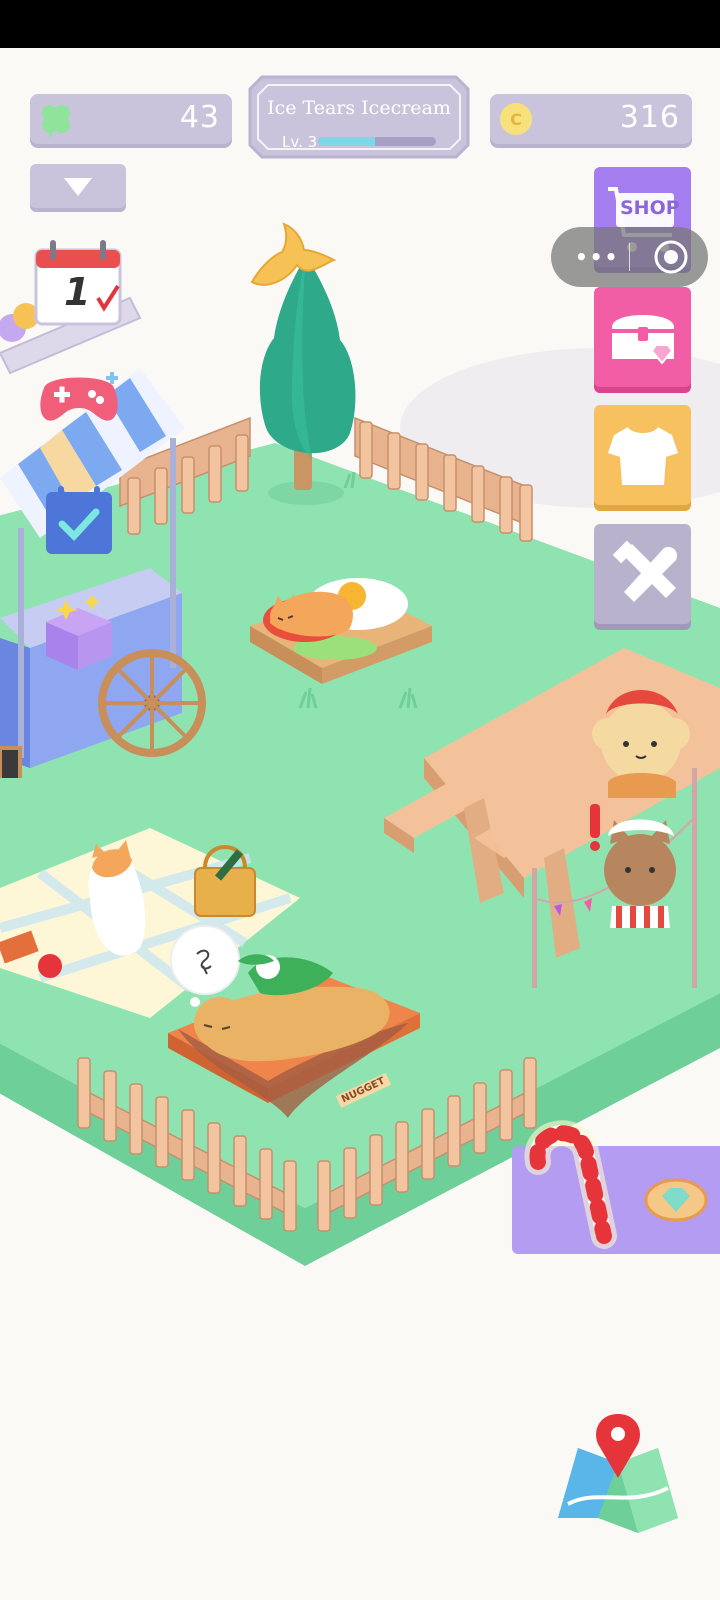 The height and width of the screenshot is (1600, 720). What do you see at coordinates (649, 117) in the screenshot?
I see `coin-count: 316` at bounding box center [649, 117].